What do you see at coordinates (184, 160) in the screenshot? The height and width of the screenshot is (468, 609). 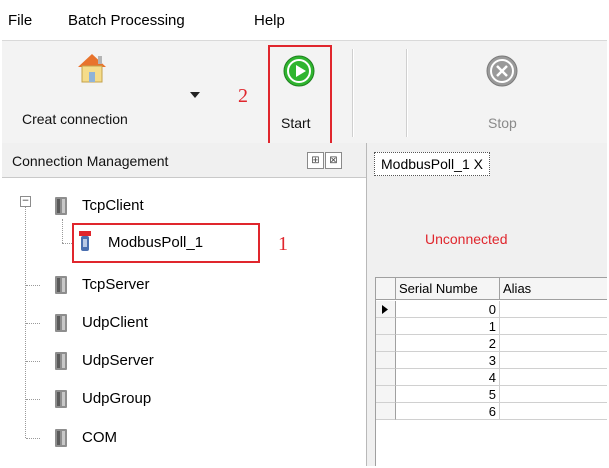 I see `panel-header: Connection Management ⊞ ⊠` at bounding box center [184, 160].